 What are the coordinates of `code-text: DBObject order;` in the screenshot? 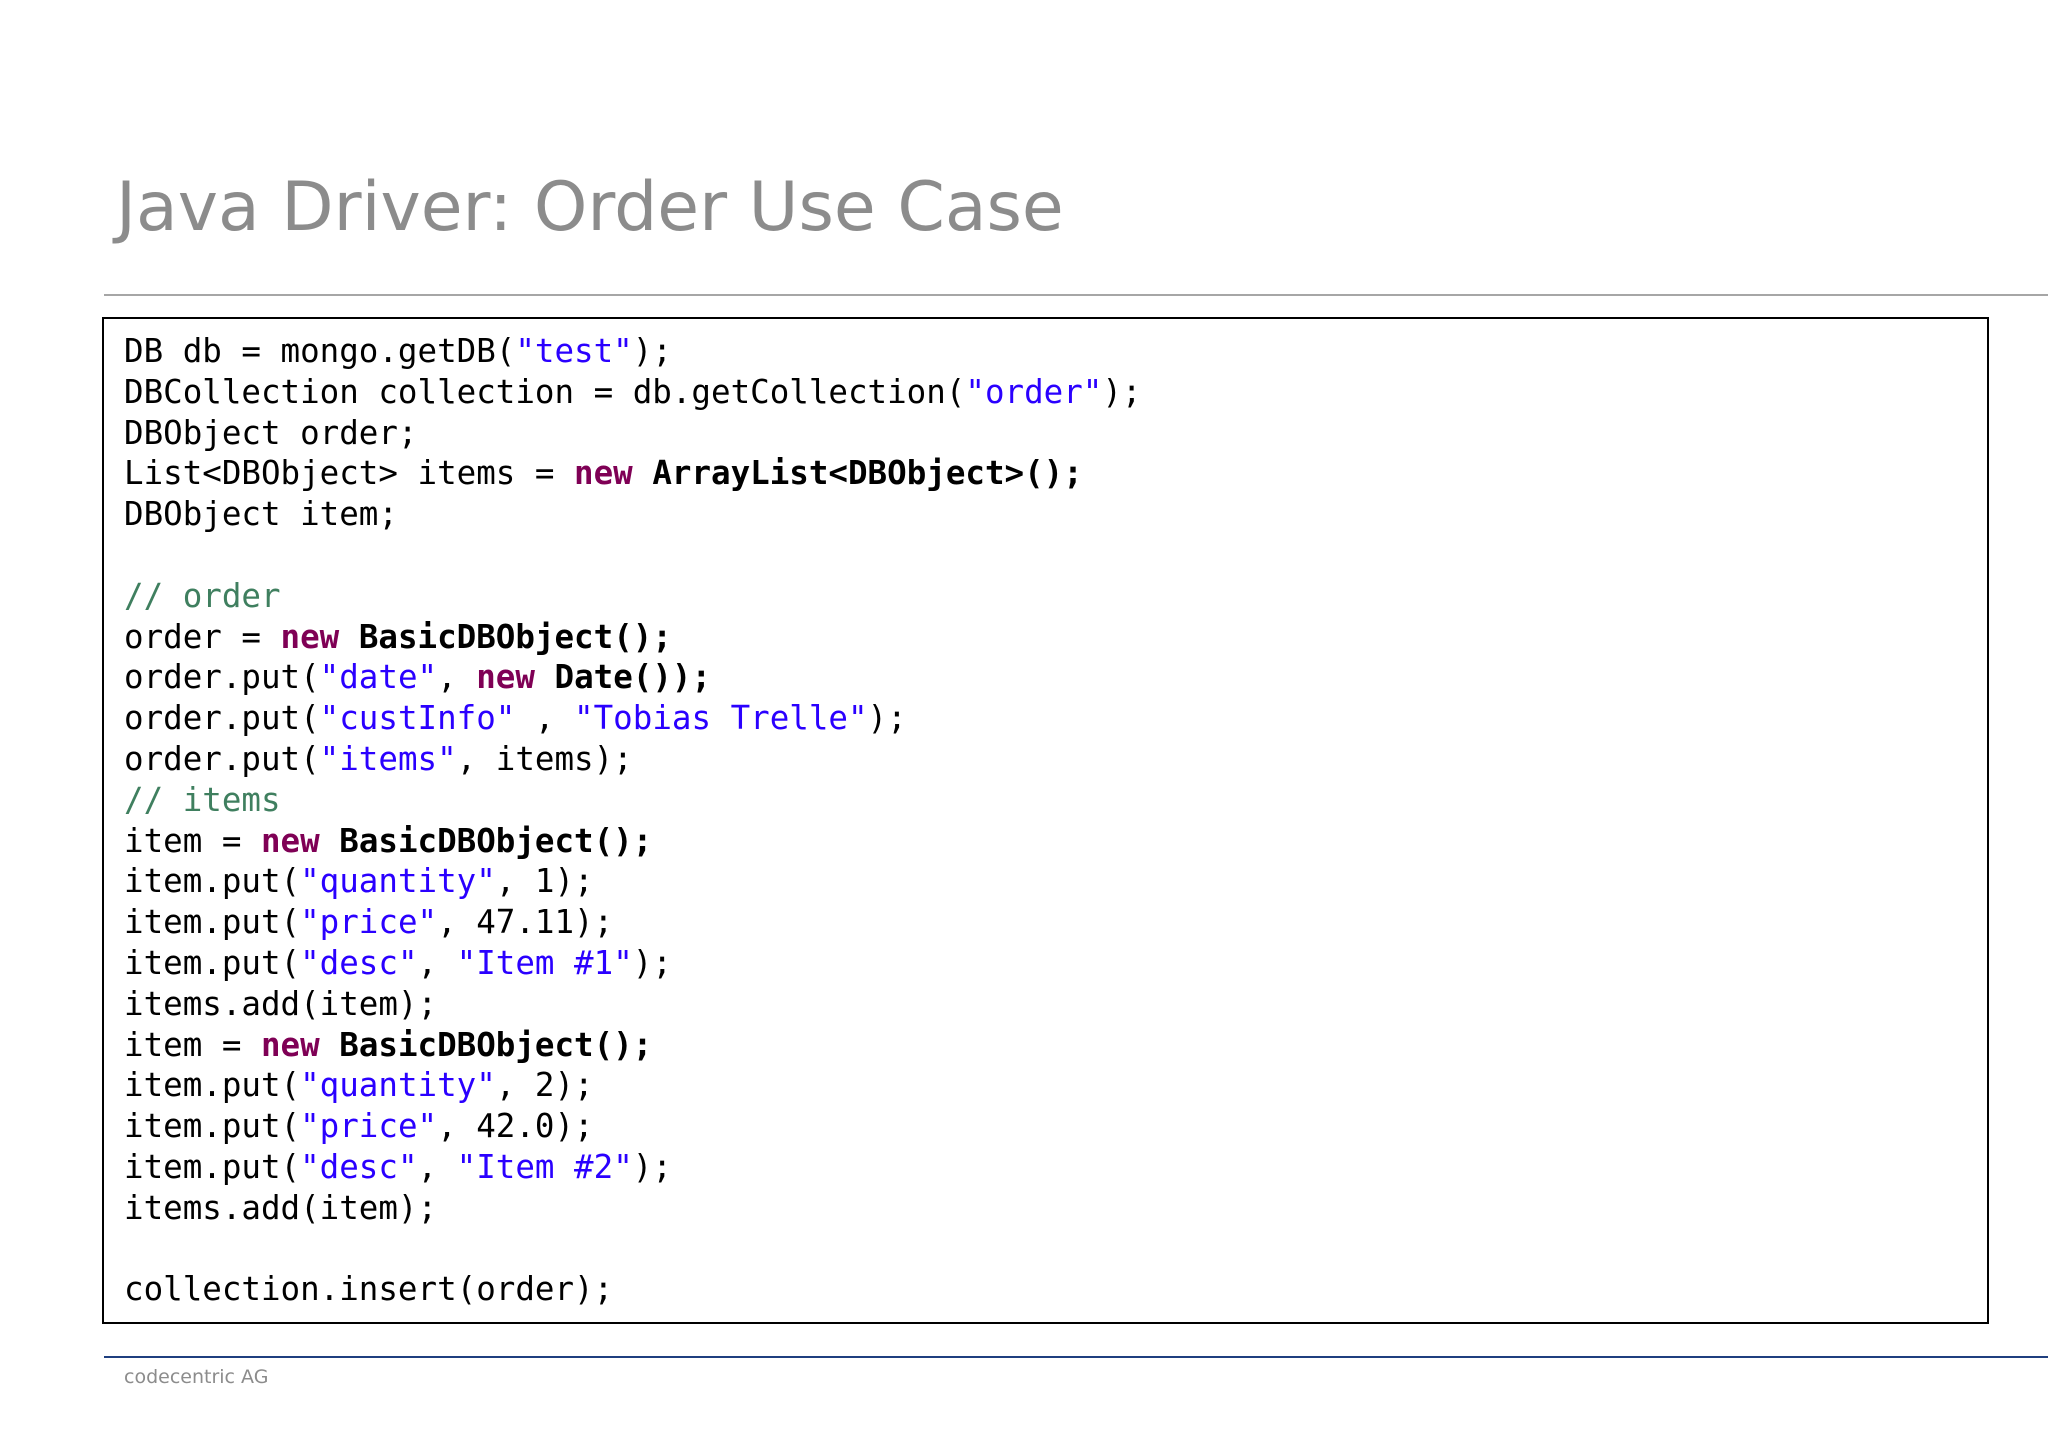 It's located at (271, 432).